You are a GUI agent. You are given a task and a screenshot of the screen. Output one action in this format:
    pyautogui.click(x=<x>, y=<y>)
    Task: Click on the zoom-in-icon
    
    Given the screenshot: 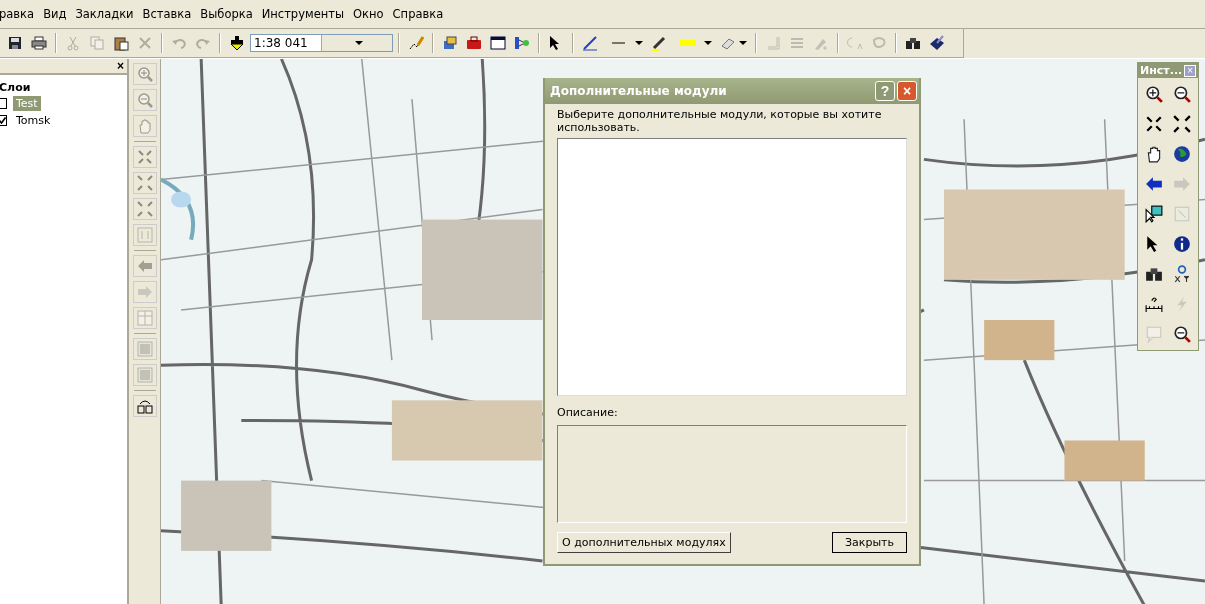 What is the action you would take?
    pyautogui.click(x=1154, y=94)
    